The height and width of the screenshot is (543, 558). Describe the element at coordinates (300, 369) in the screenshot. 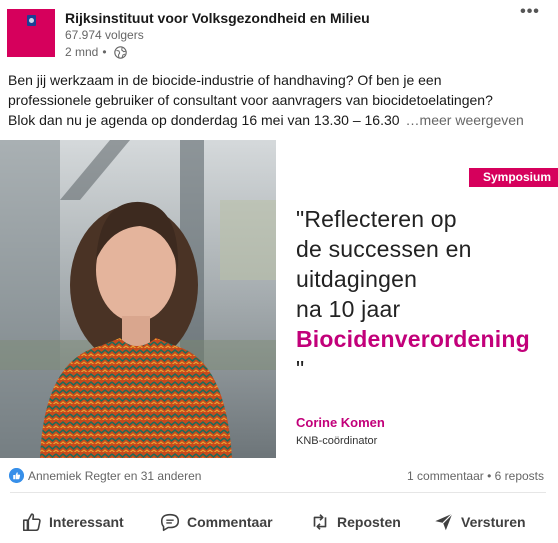

I see `quote-close: "` at that location.